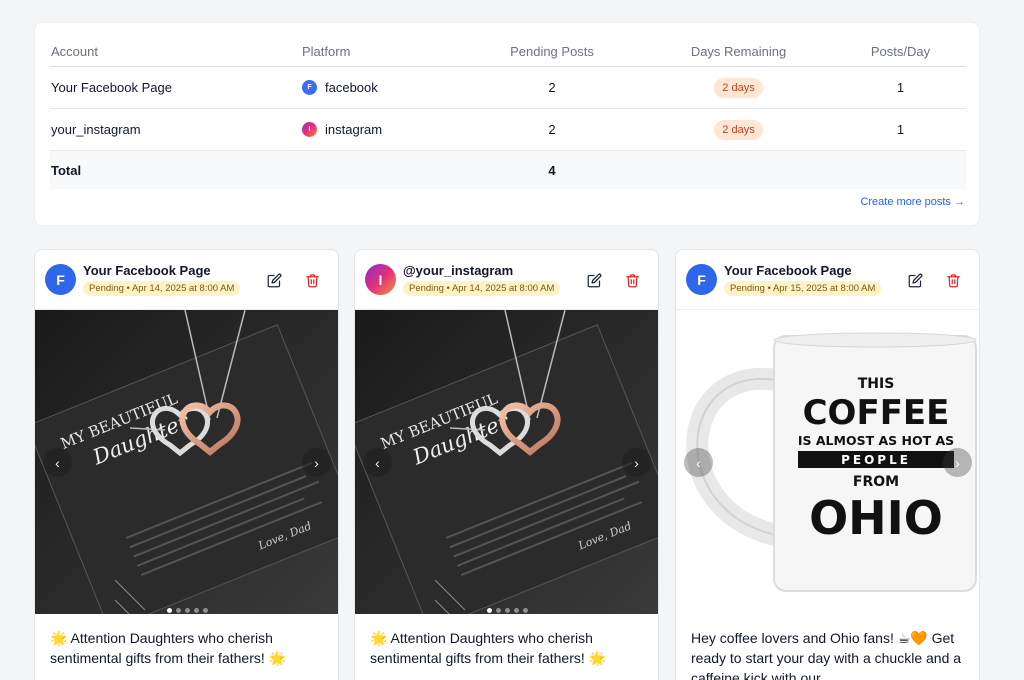 The height and width of the screenshot is (680, 1024). Describe the element at coordinates (351, 87) in the screenshot. I see `platform-name: facebook` at that location.